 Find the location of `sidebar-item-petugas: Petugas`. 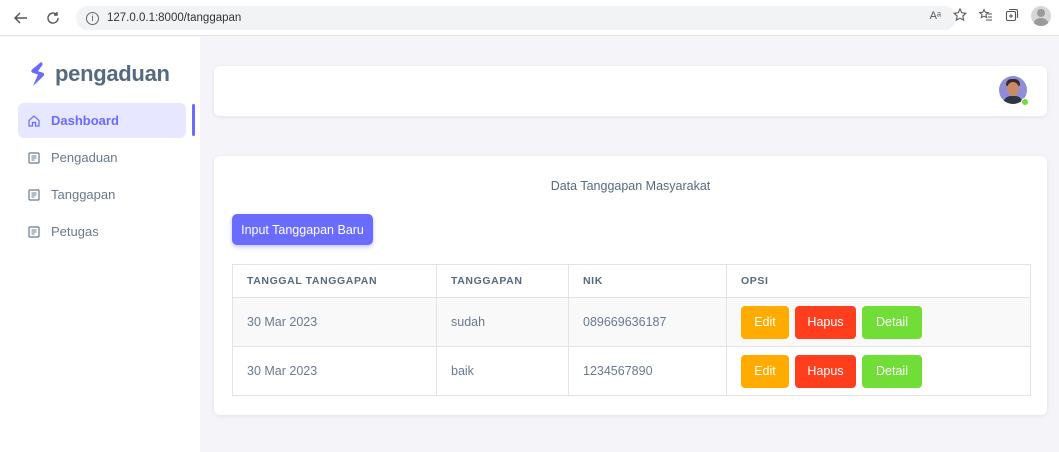

sidebar-item-petugas: Petugas is located at coordinates (102, 231).